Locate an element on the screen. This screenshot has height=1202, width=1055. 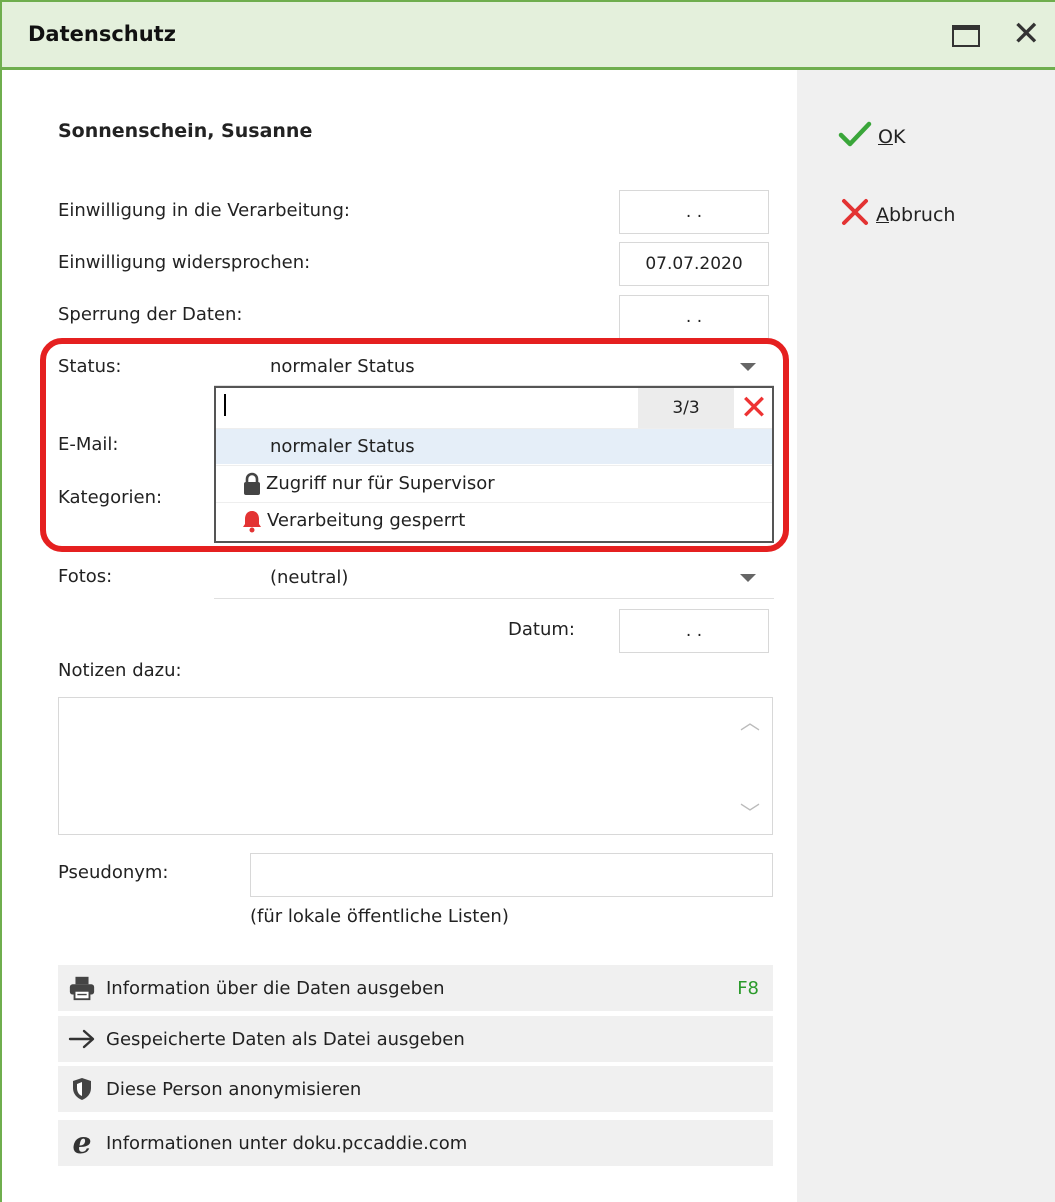
email-label: E-Mail: is located at coordinates (88, 444).